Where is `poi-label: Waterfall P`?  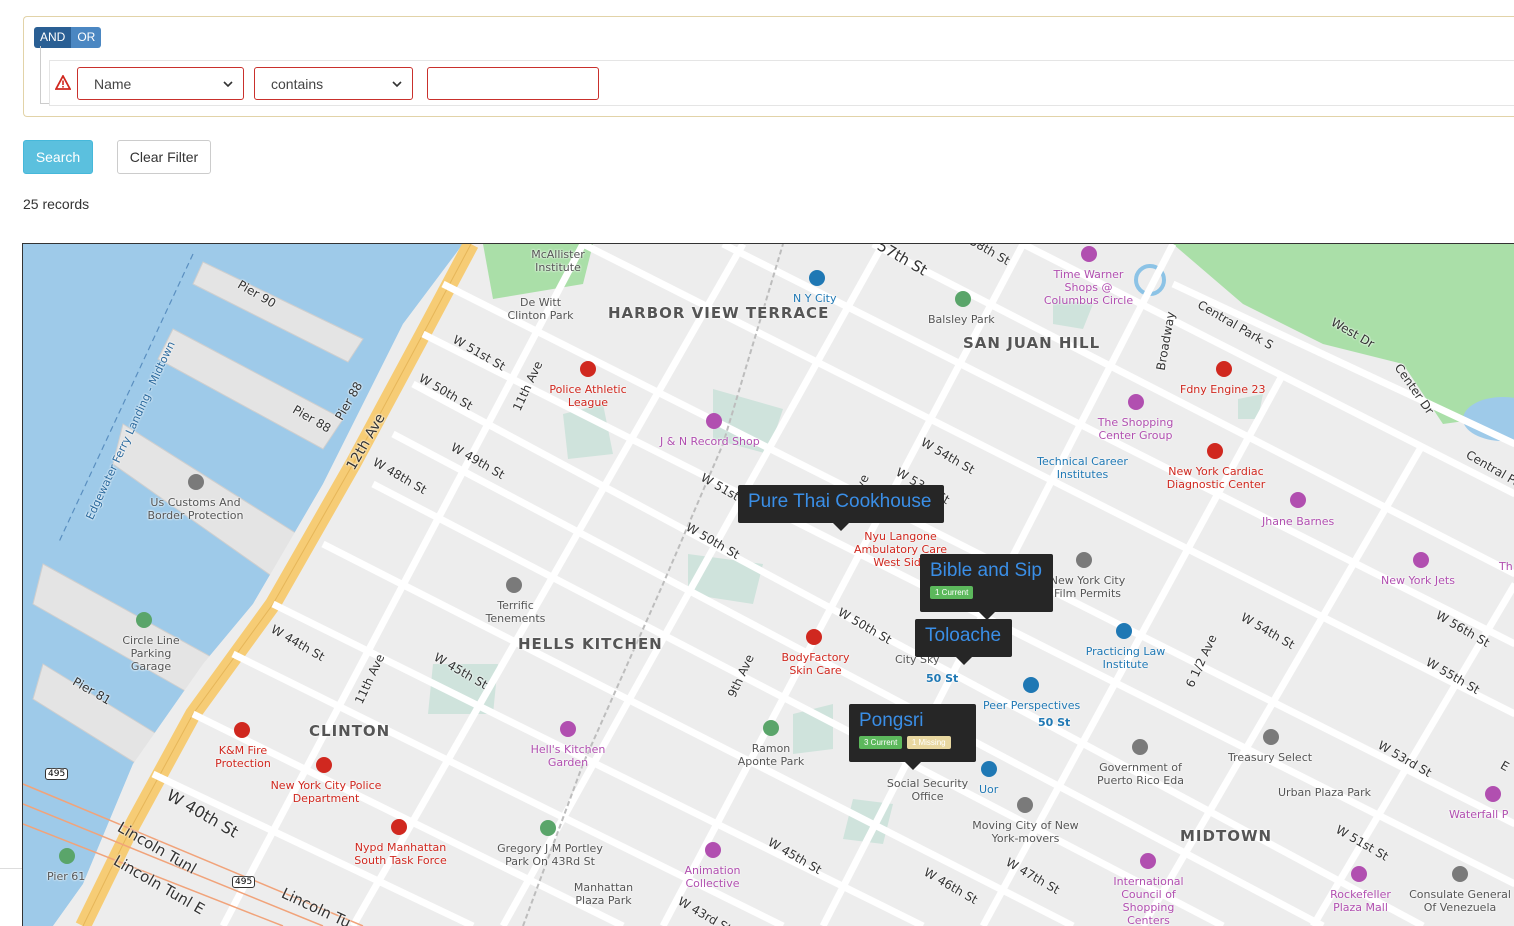 poi-label: Waterfall P is located at coordinates (1478, 814).